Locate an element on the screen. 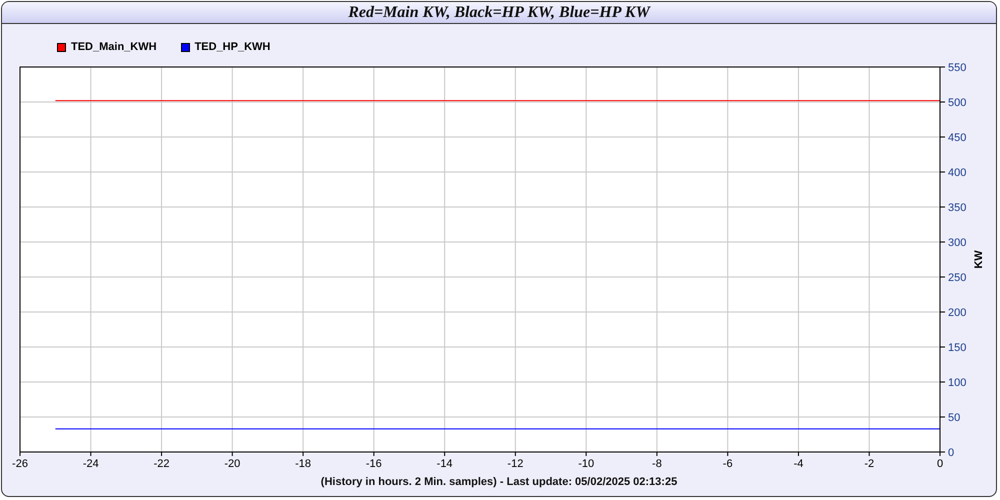  x-tick-label: -10 is located at coordinates (586, 464).